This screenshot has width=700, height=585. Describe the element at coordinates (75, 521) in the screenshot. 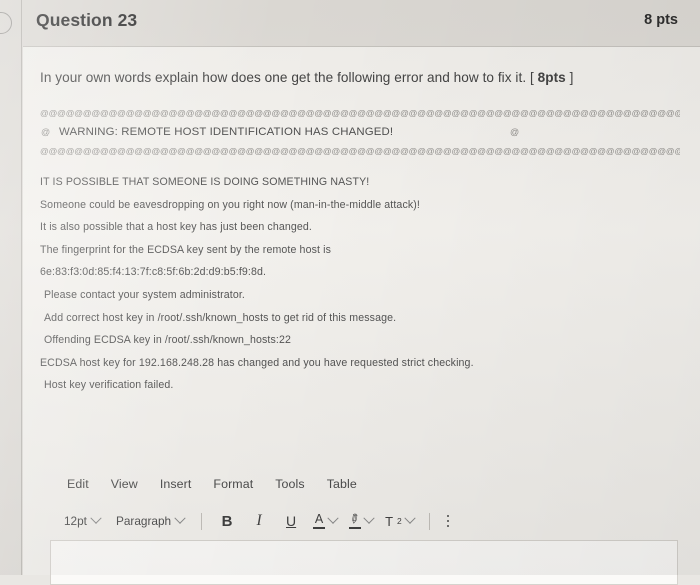

I see `font-size-value: 12pt` at that location.